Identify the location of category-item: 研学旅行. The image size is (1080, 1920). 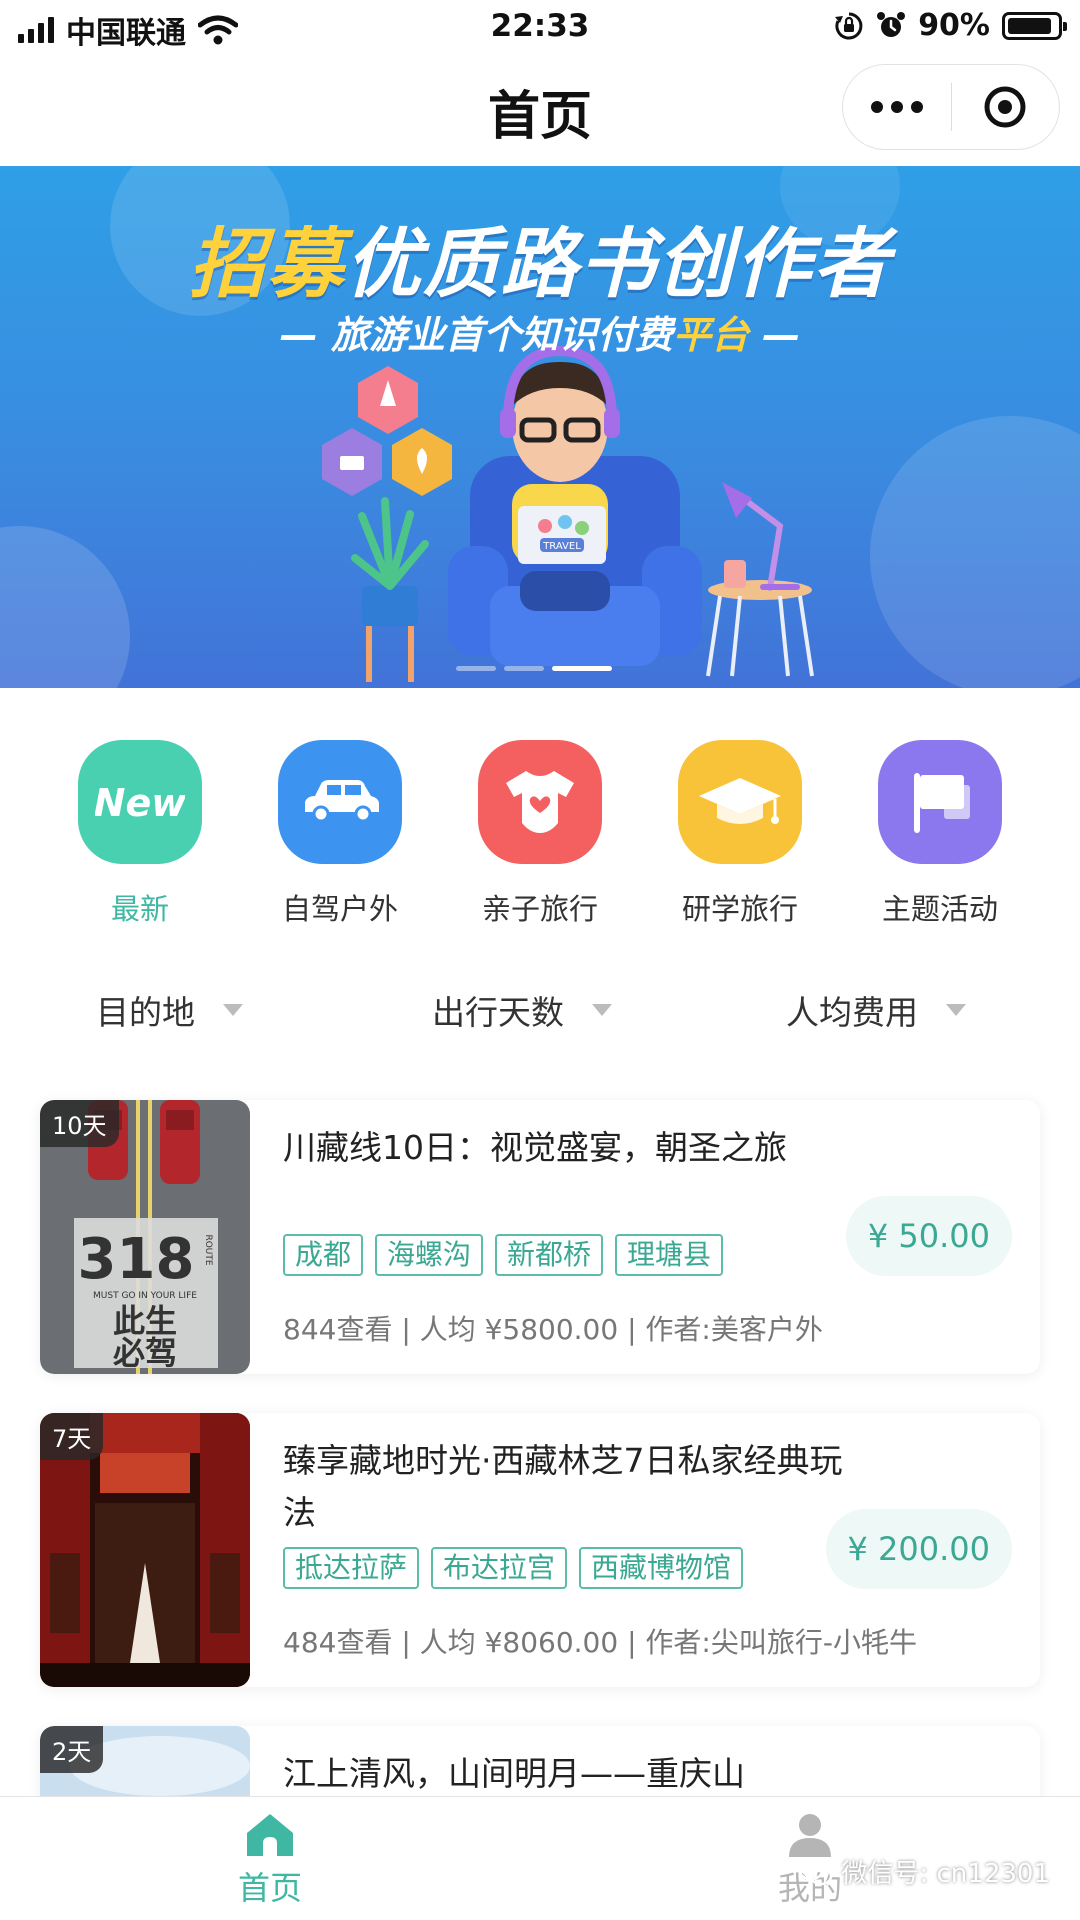
(740, 840).